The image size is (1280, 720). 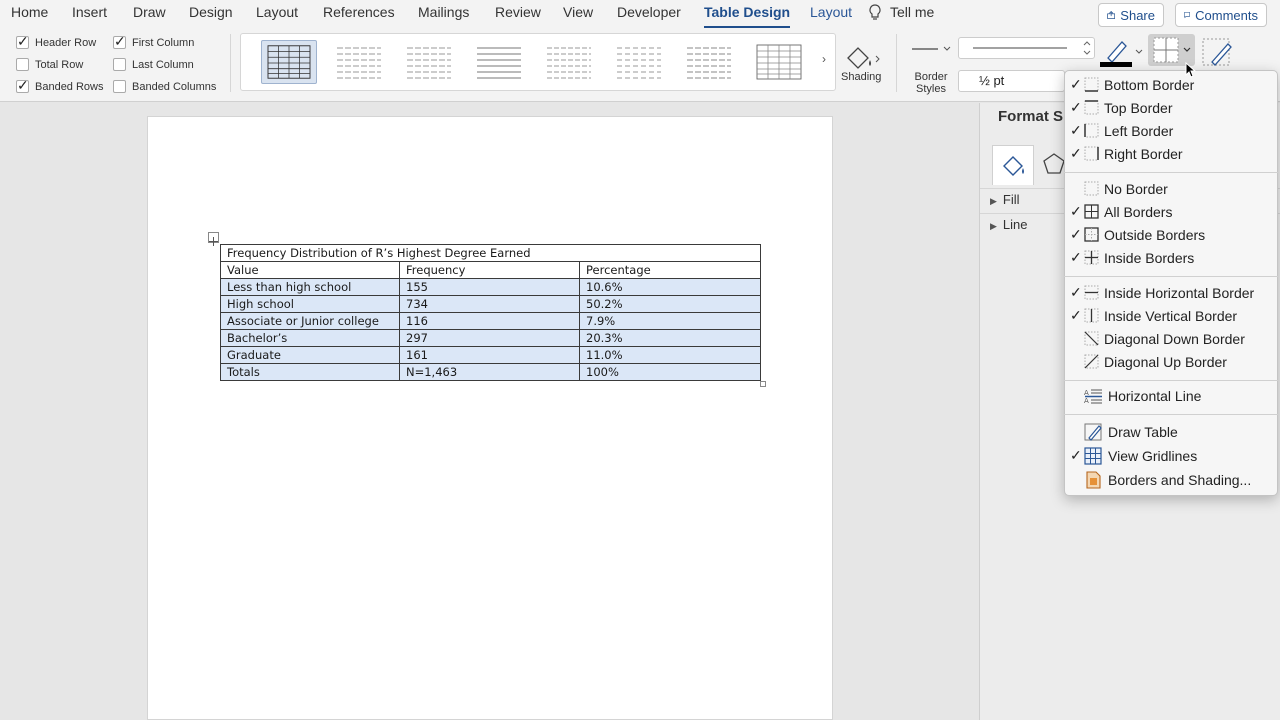 What do you see at coordinates (119, 86) in the screenshot?
I see `banded-columns-checkbox` at bounding box center [119, 86].